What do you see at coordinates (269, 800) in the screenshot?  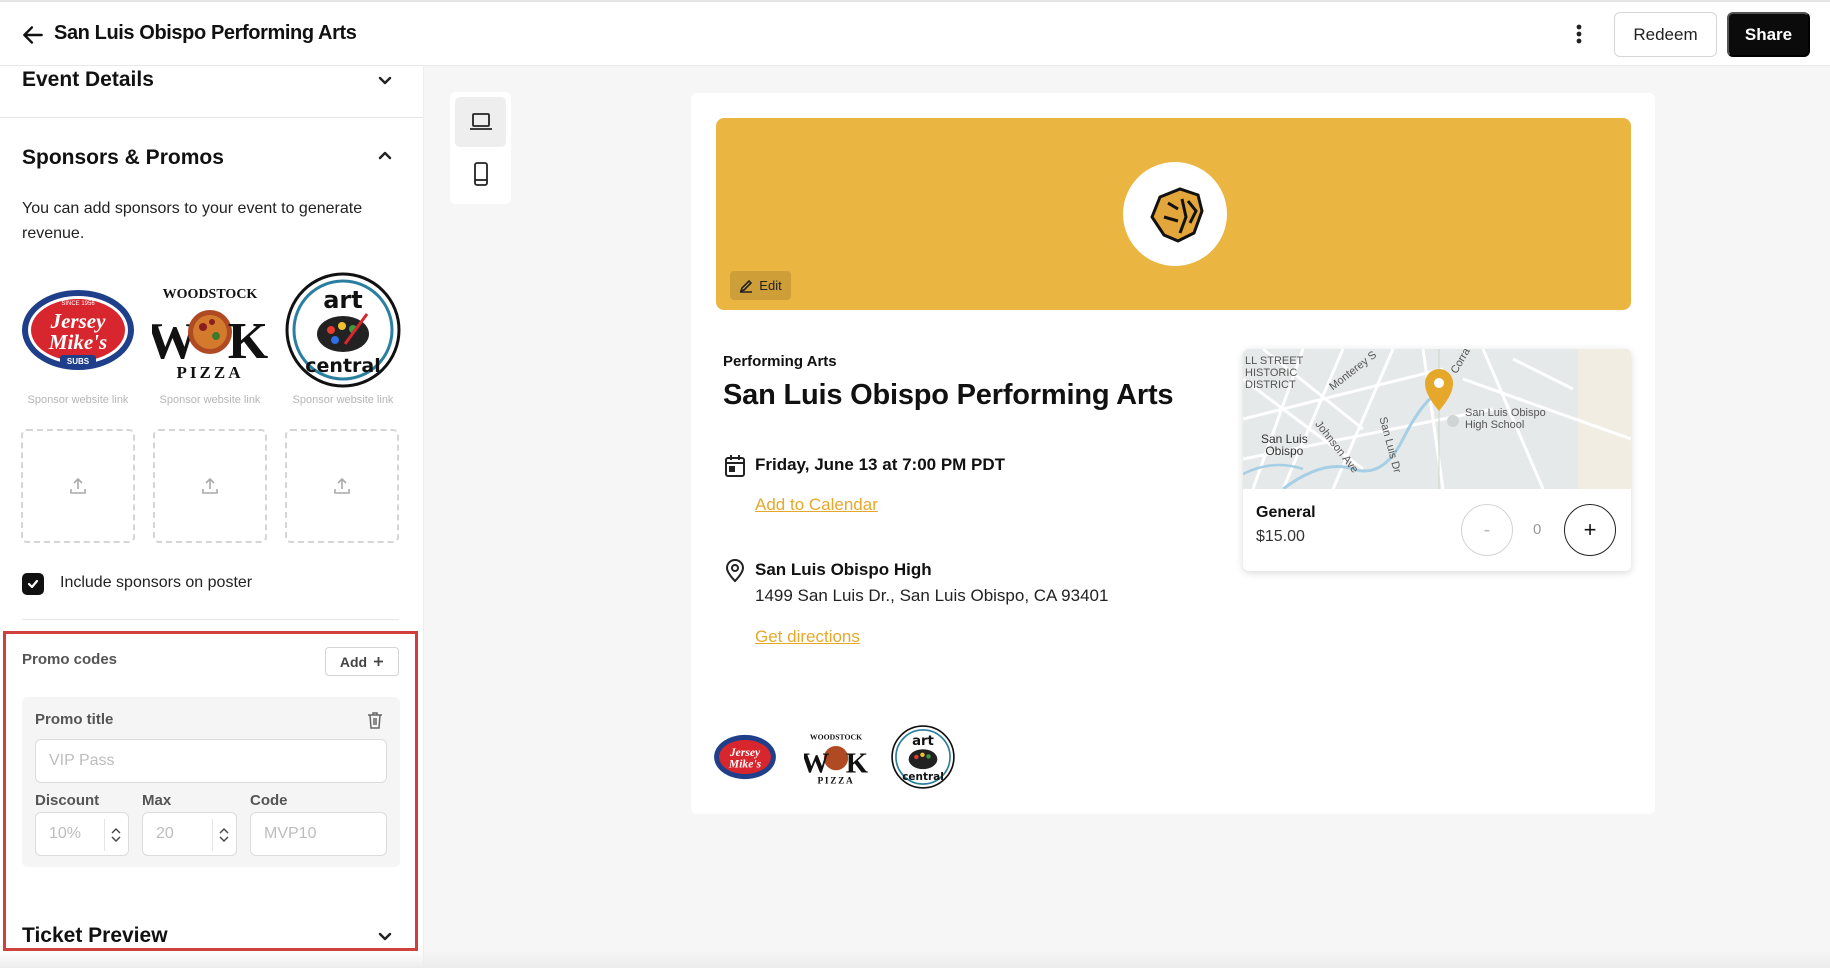 I see `code-label: Code` at bounding box center [269, 800].